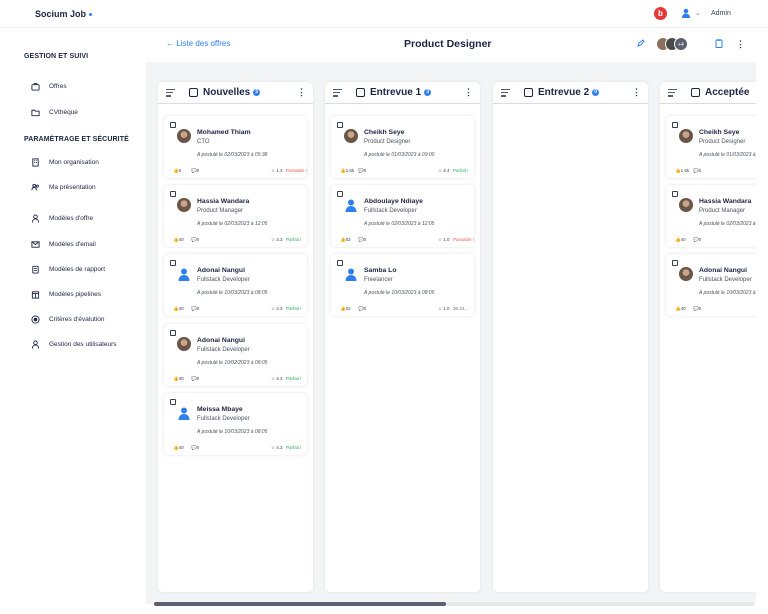  Describe the element at coordinates (740, 44) in the screenshot. I see `more-options-icon: ⋮` at that location.